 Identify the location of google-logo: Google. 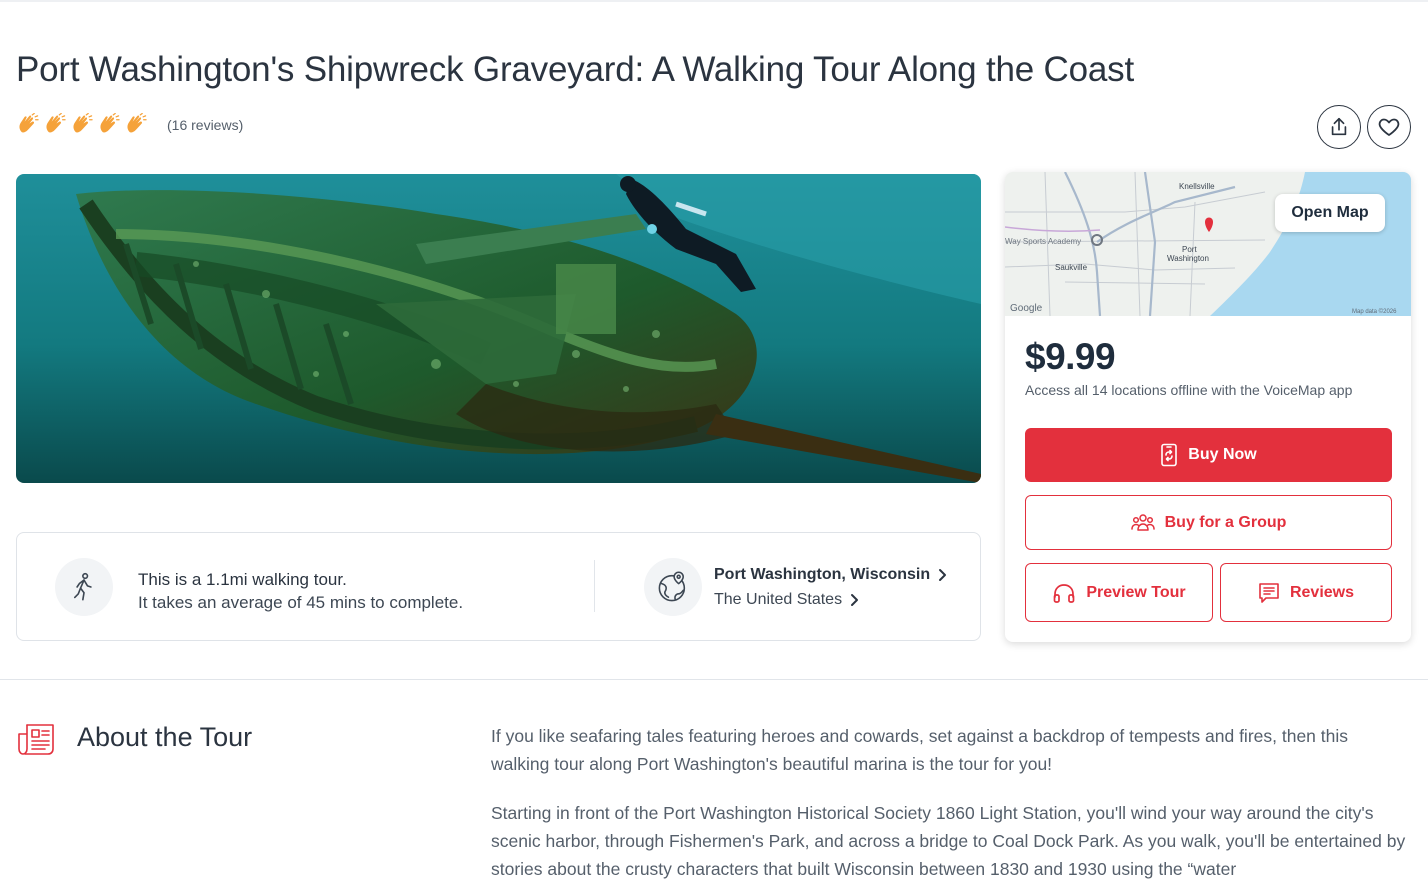
(1026, 308).